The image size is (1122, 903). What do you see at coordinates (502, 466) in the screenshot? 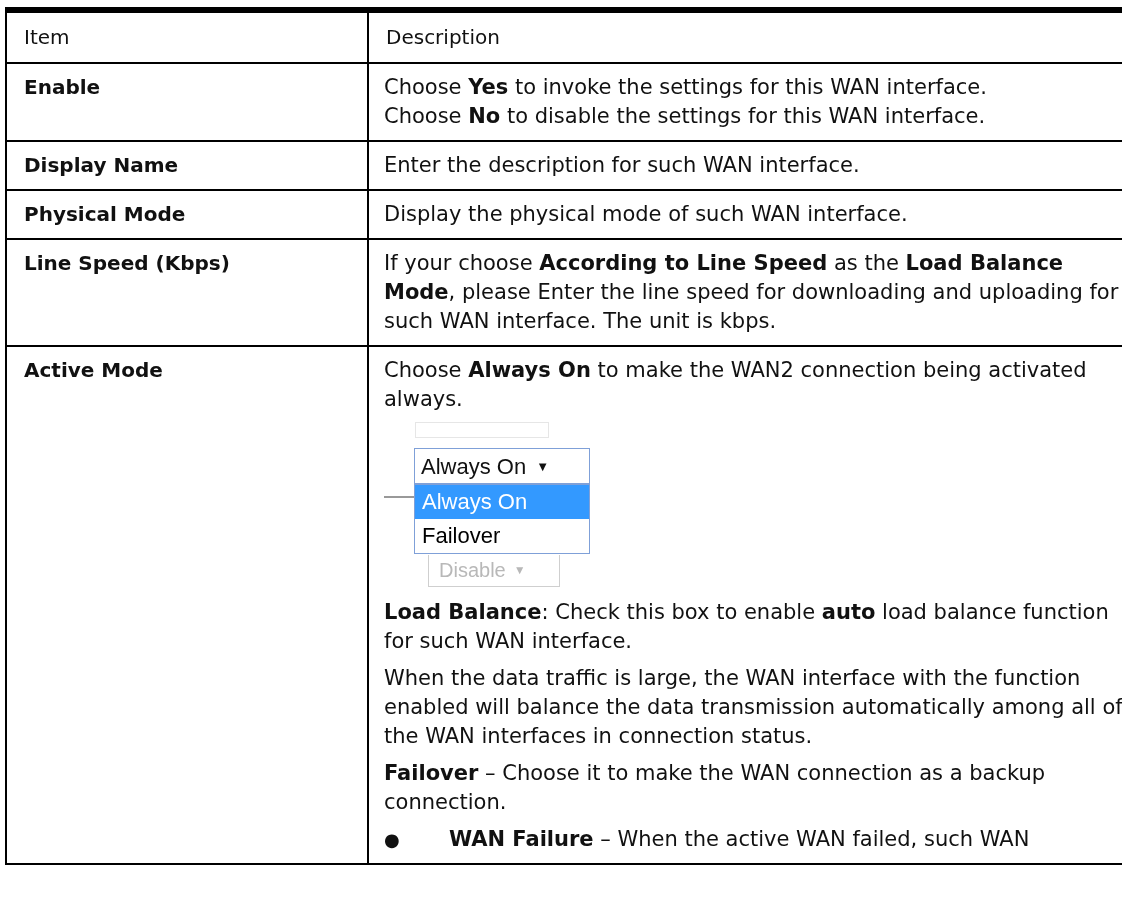
I see `dropdown-select: Always On ▼` at bounding box center [502, 466].